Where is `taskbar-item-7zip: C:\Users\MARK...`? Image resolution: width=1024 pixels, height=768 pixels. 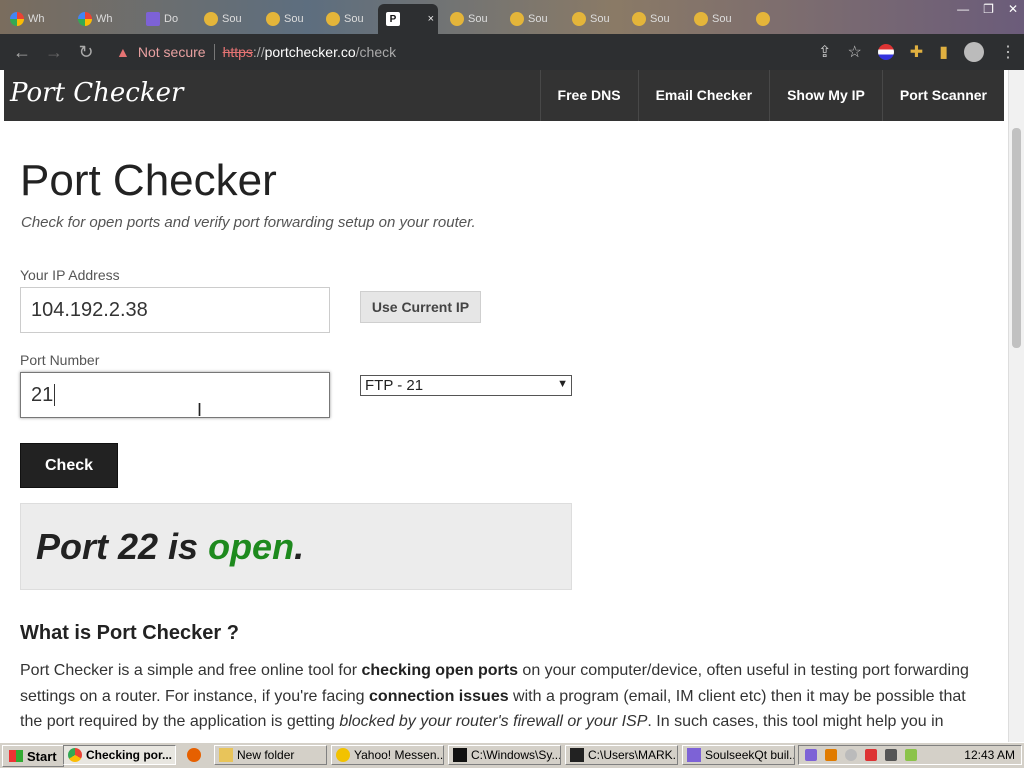
taskbar-item-7zip: C:\Users\MARK... is located at coordinates (621, 755).